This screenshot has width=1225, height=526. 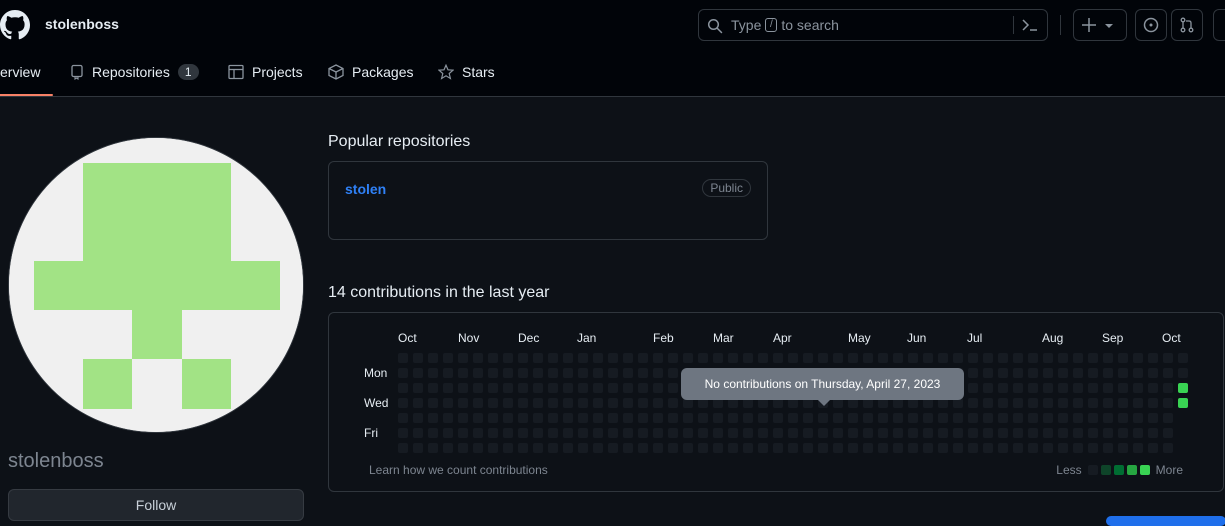 I want to click on tab-stars: Stars, so click(x=466, y=72).